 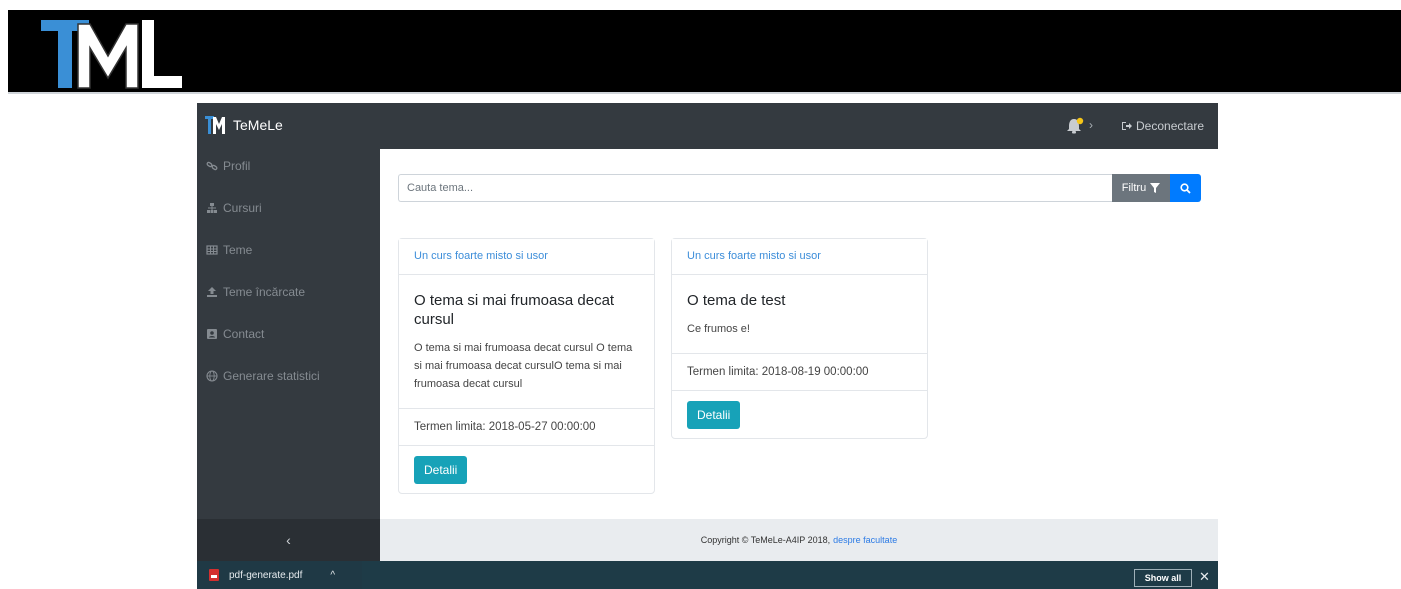 I want to click on pdf-file-icon, so click(x=214, y=575).